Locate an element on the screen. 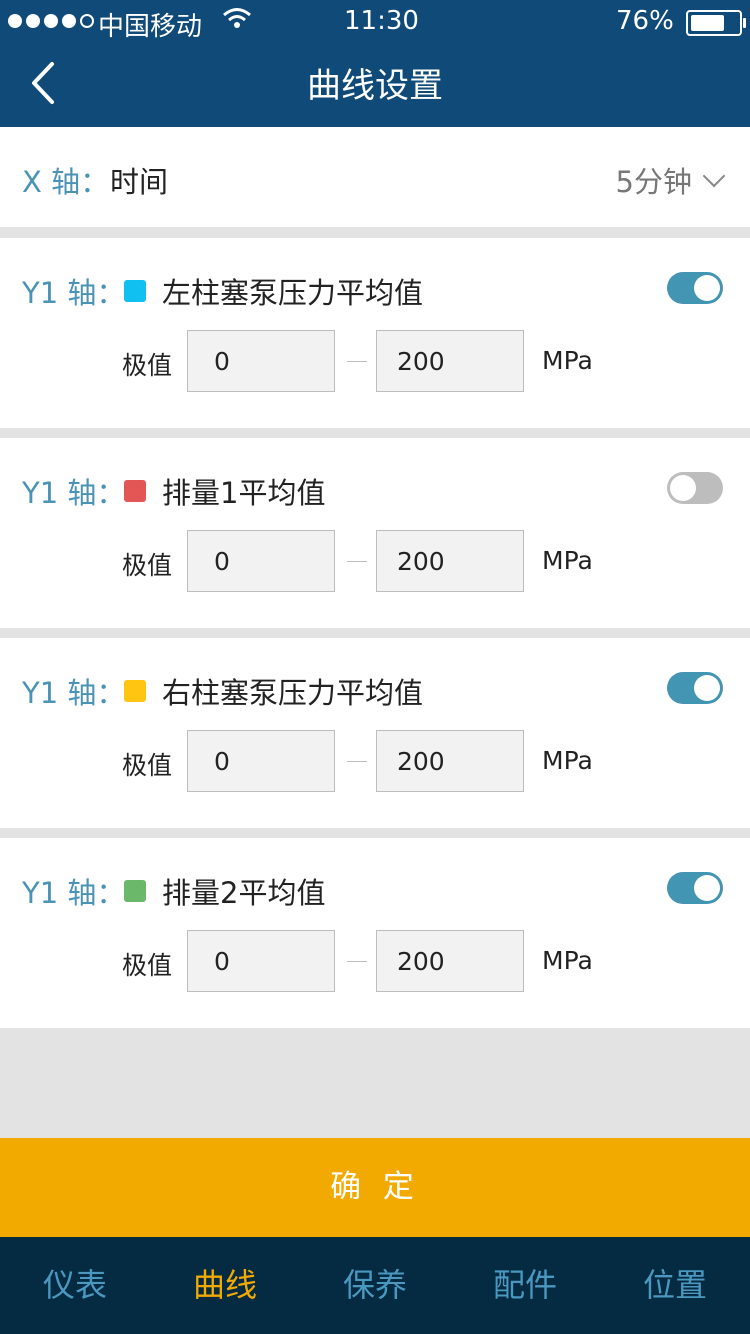 The width and height of the screenshot is (750, 1334). bottom-tab-bar: 仪表 曲线 保养 配件 位置 is located at coordinates (375, 1285).